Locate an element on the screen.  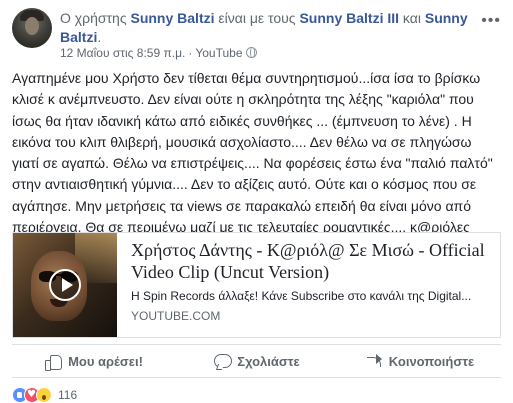
avatar-face-shape is located at coordinates (32, 26).